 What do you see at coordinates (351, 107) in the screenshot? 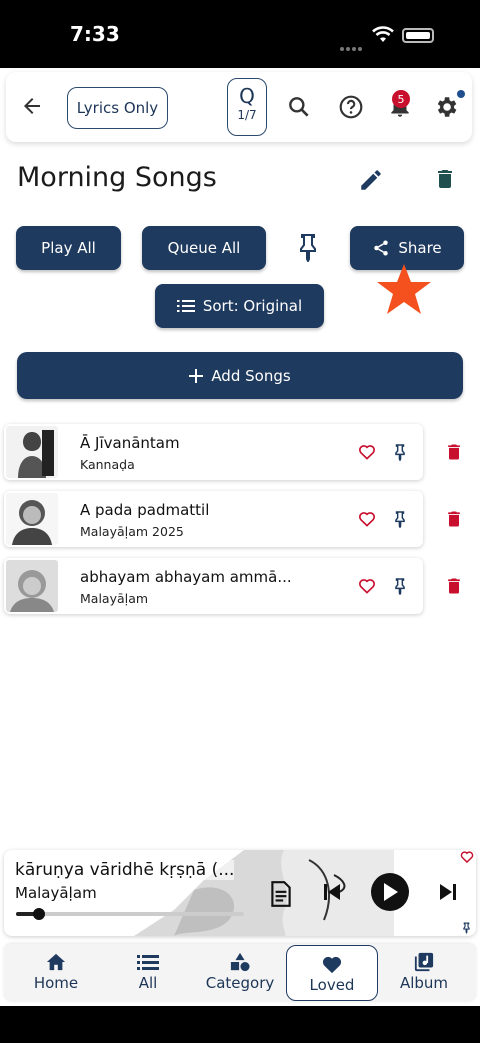
I see `help-icon` at bounding box center [351, 107].